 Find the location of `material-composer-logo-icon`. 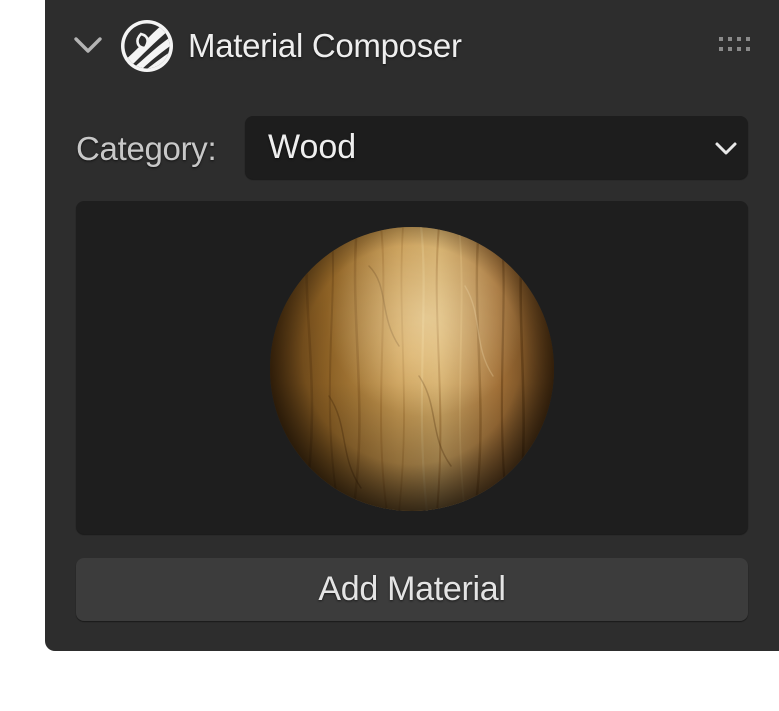

material-composer-logo-icon is located at coordinates (147, 46).